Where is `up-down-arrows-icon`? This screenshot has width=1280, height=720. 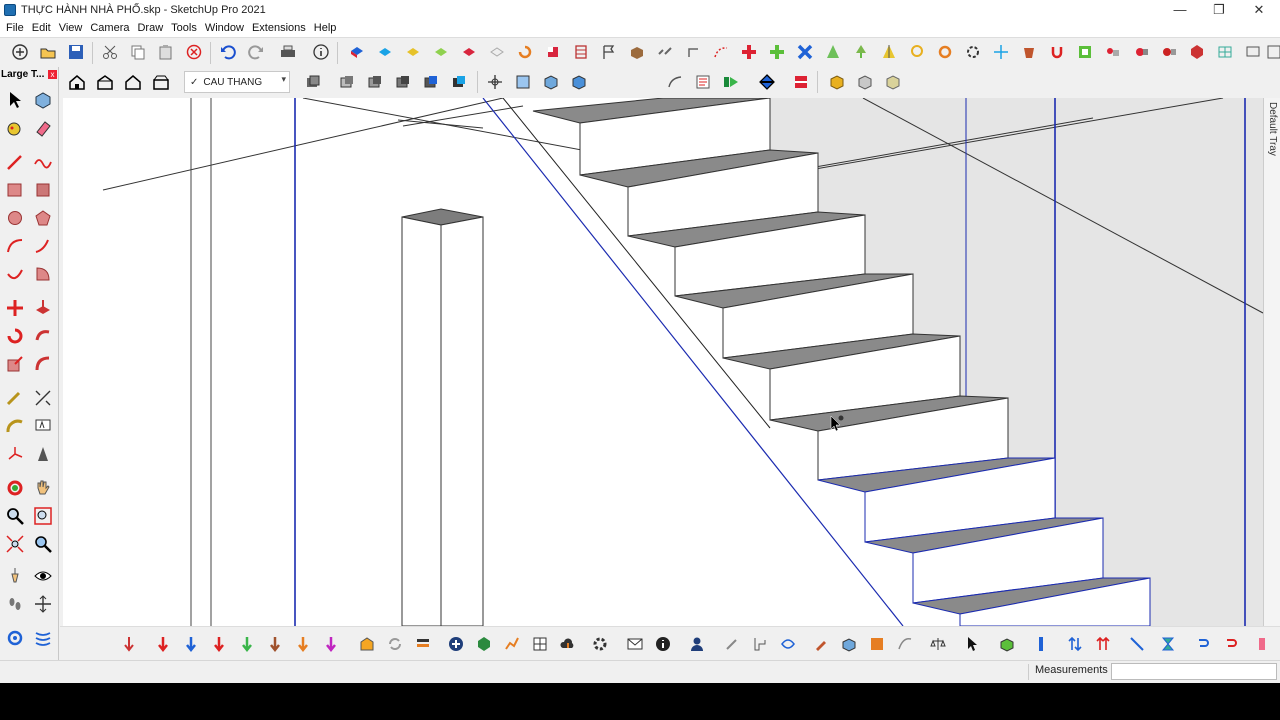
up-down-arrows-icon is located at coordinates (1075, 644).